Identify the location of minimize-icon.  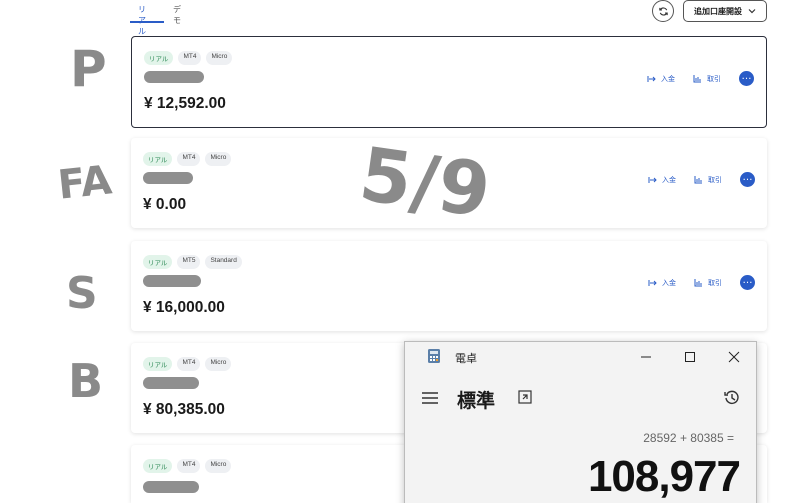
(646, 357).